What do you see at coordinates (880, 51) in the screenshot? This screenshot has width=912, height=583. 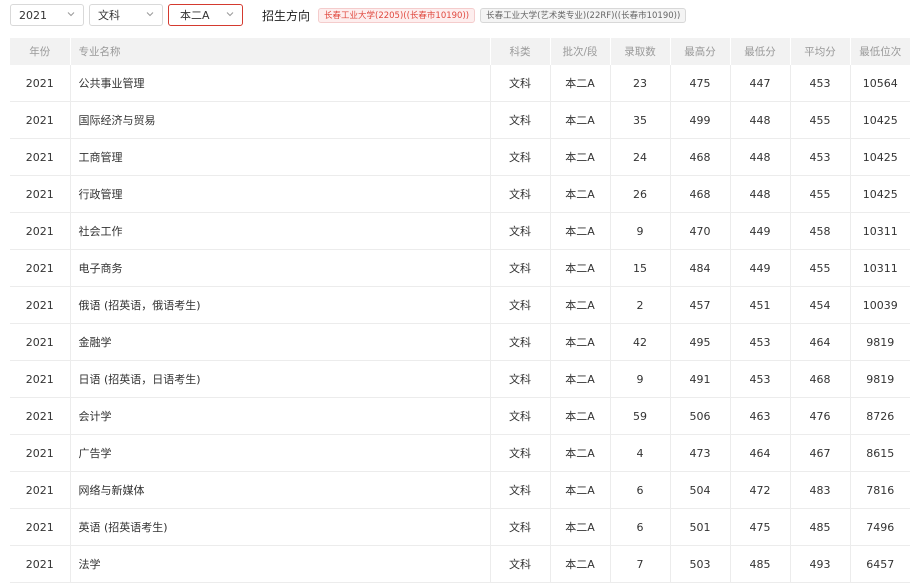 I see `col-header-min-rank: 最低位次` at bounding box center [880, 51].